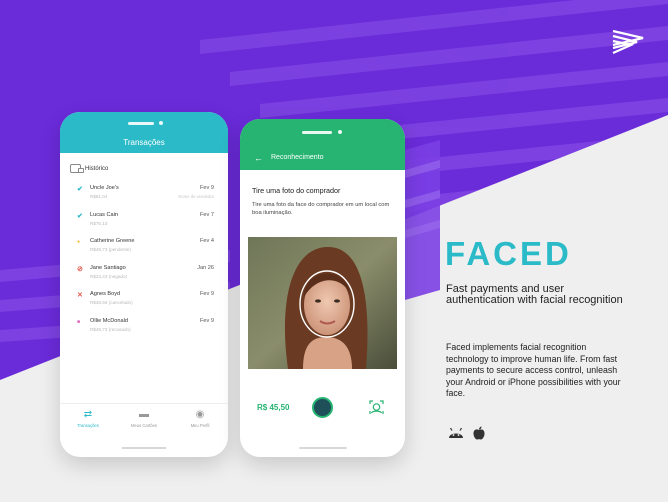 The width and height of the screenshot is (668, 502). Describe the element at coordinates (297, 157) in the screenshot. I see `recognition-title: Reconhecimento` at that location.